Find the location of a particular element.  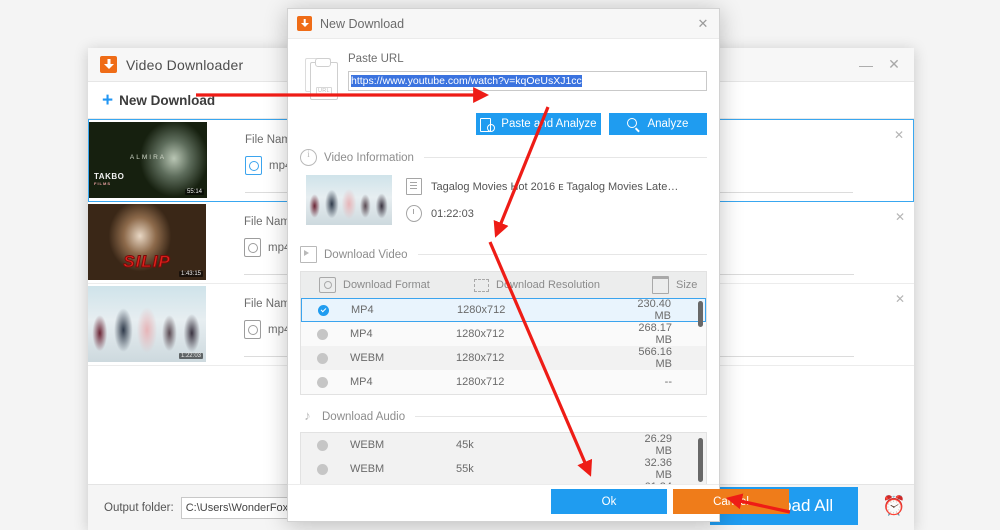

column-download-format-label: Download Format is located at coordinates (386, 285).